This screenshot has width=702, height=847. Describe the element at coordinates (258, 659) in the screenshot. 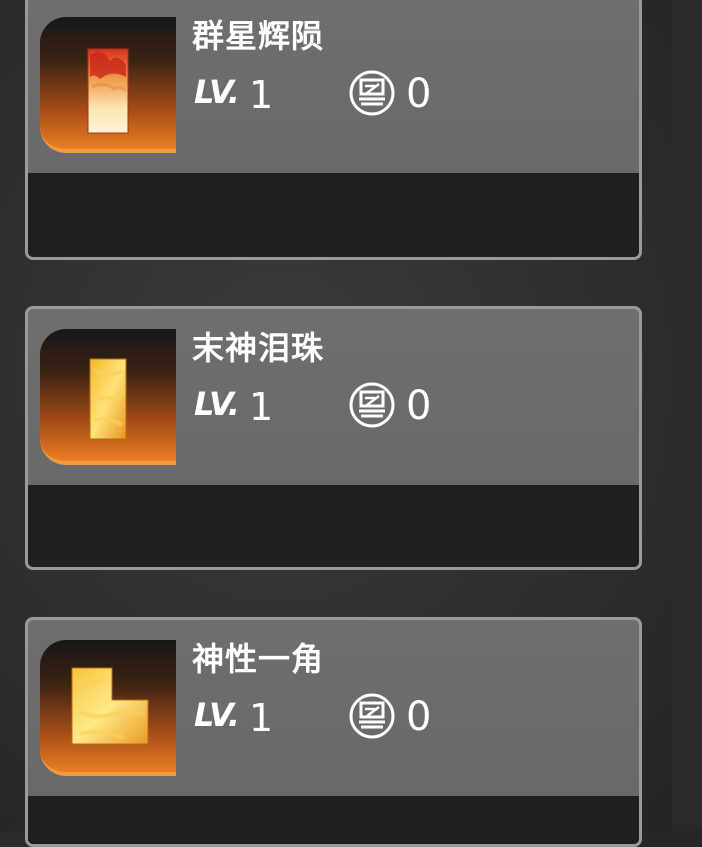

I see `item-name: 神性一角` at that location.